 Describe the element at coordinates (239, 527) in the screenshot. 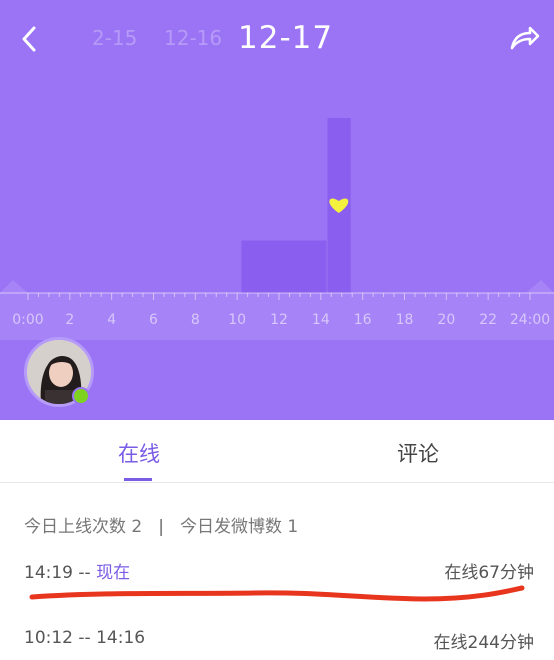

I see `post-count: 今日发微博数 1` at that location.